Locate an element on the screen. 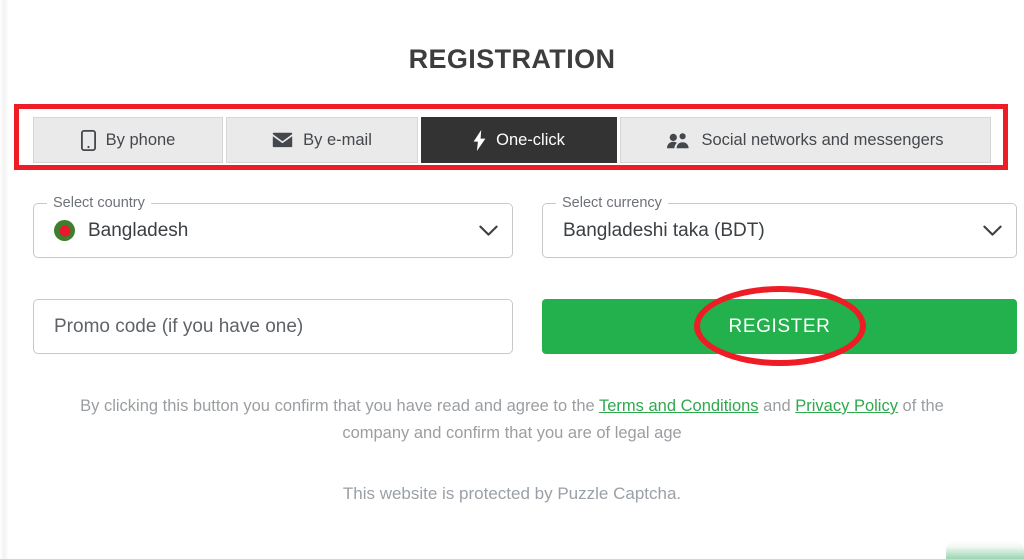 The image size is (1024, 559). lightning-bolt-icon is located at coordinates (479, 140).